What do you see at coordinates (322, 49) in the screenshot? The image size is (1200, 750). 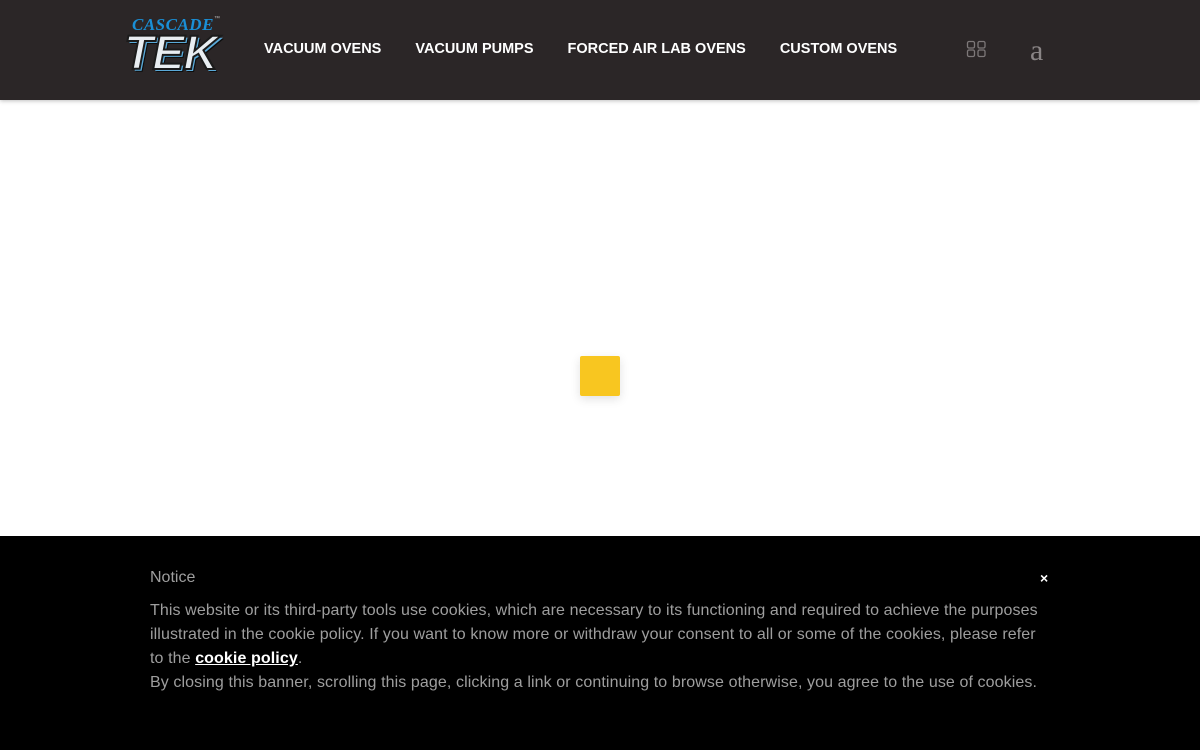 I see `nav-item-vacuum-ovens: VACUUM OVENS` at bounding box center [322, 49].